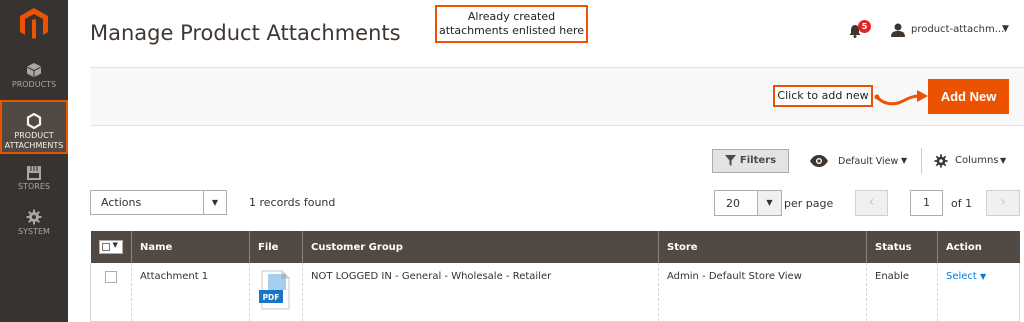 The height and width of the screenshot is (322, 1024). Describe the element at coordinates (901, 98) in the screenshot. I see `annotation-arrow-icon` at that location.